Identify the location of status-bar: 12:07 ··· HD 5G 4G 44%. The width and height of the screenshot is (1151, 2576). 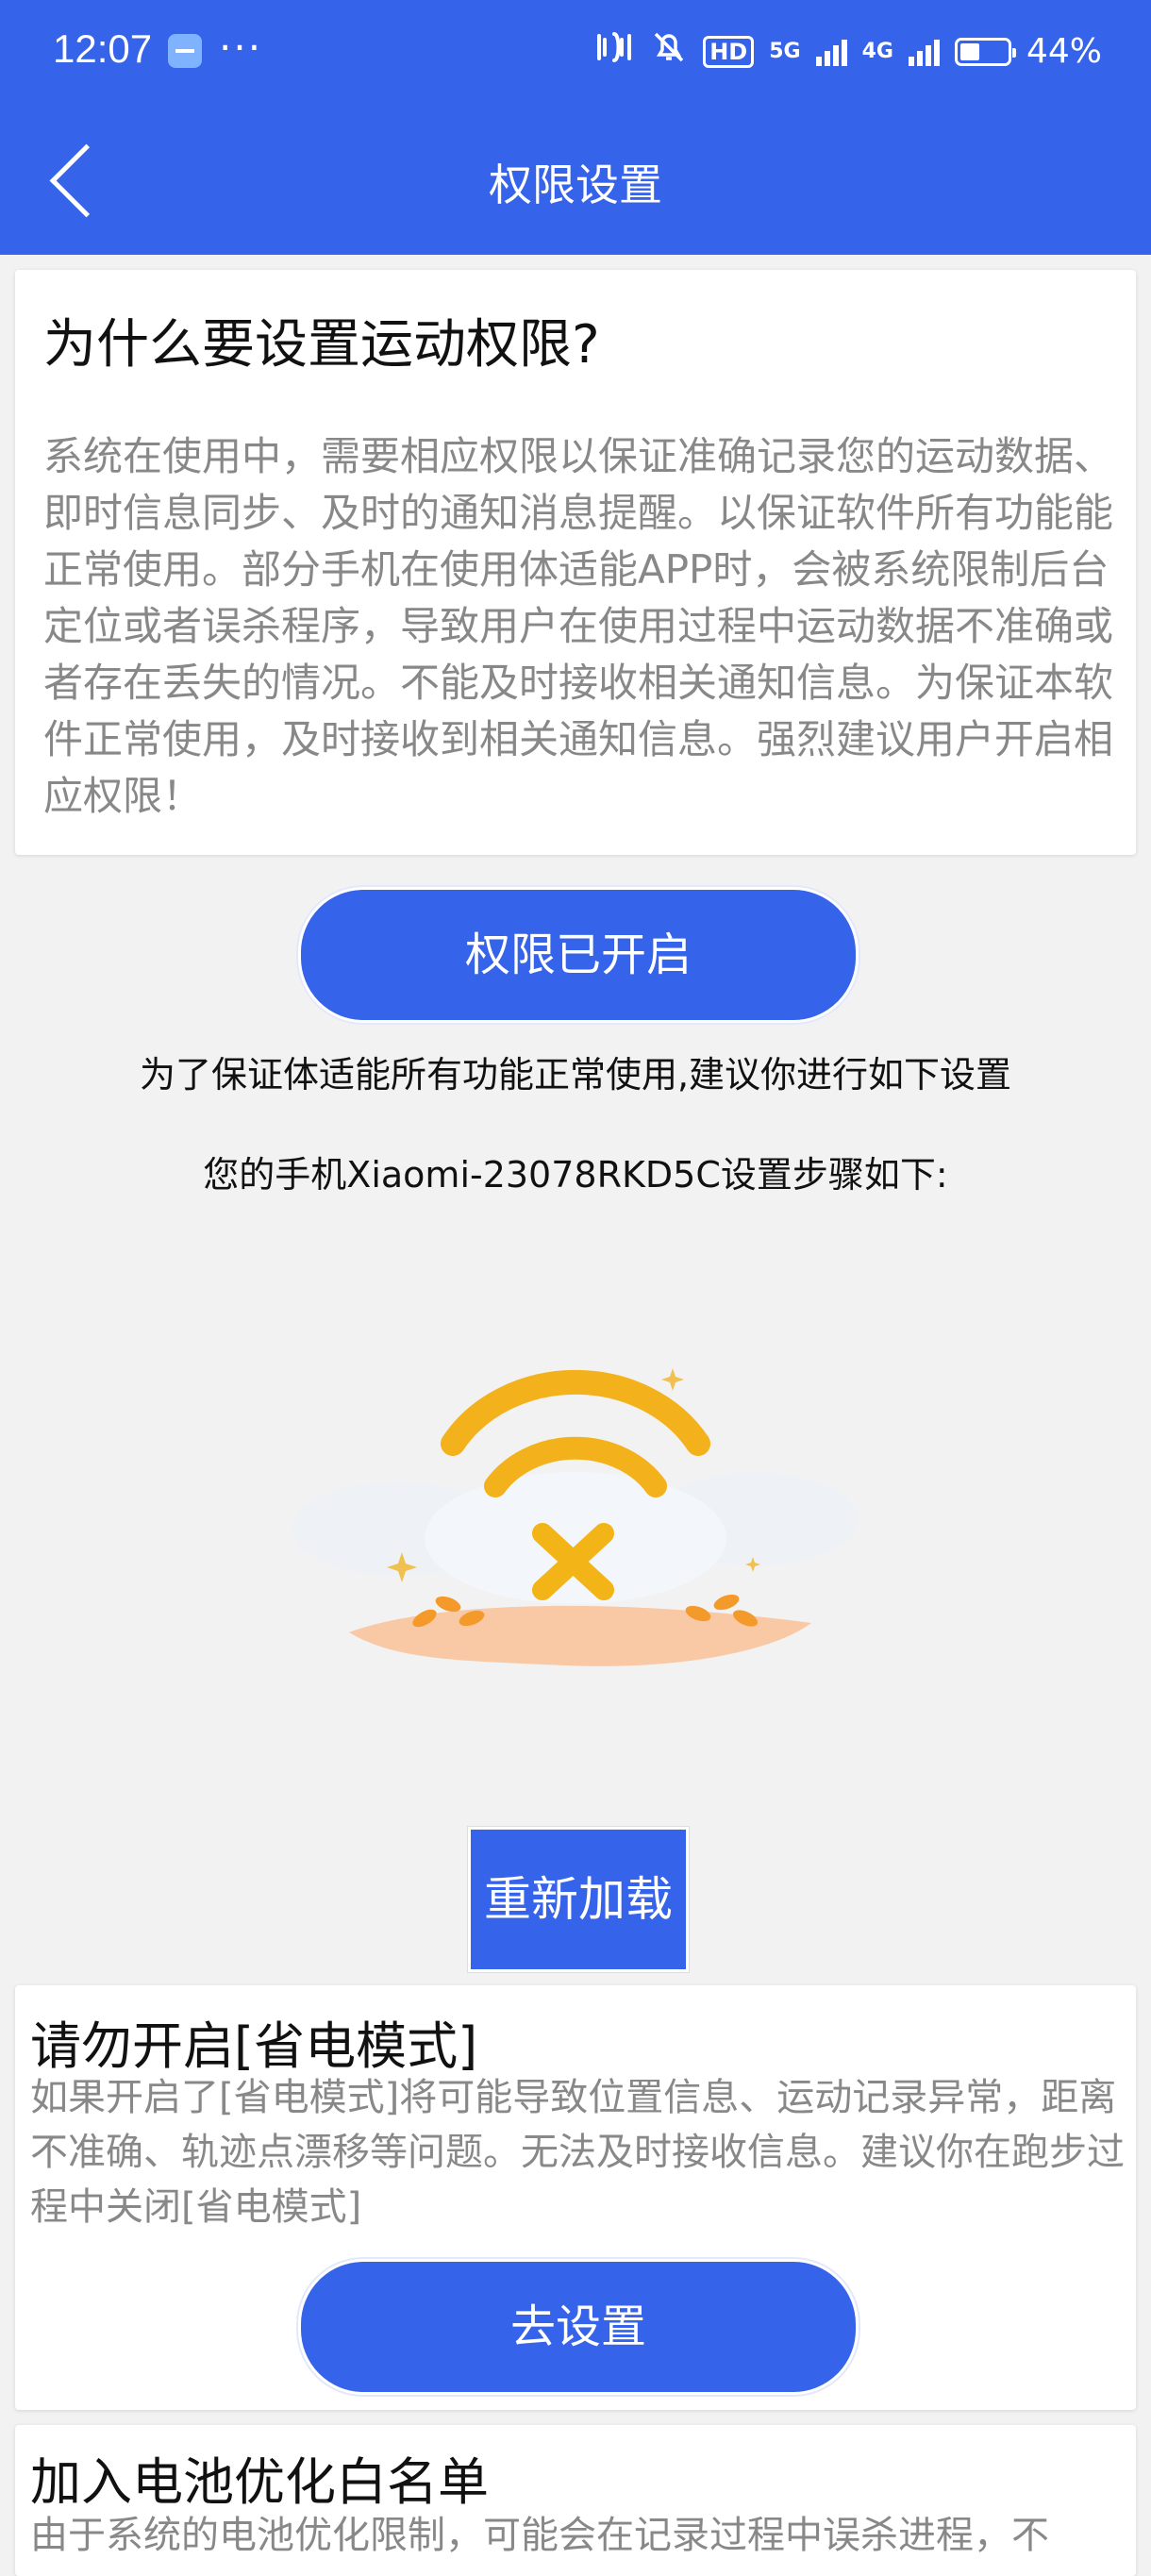
(575, 52).